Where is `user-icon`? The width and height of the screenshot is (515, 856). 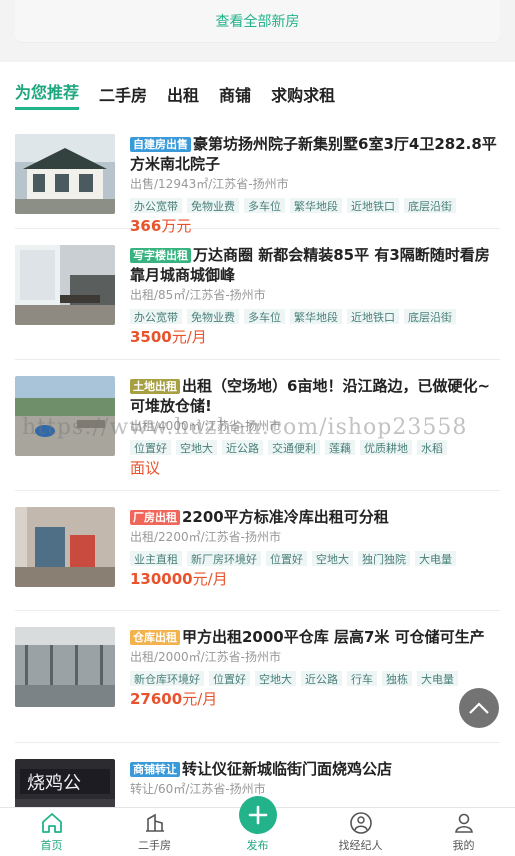
user-icon is located at coordinates (464, 823).